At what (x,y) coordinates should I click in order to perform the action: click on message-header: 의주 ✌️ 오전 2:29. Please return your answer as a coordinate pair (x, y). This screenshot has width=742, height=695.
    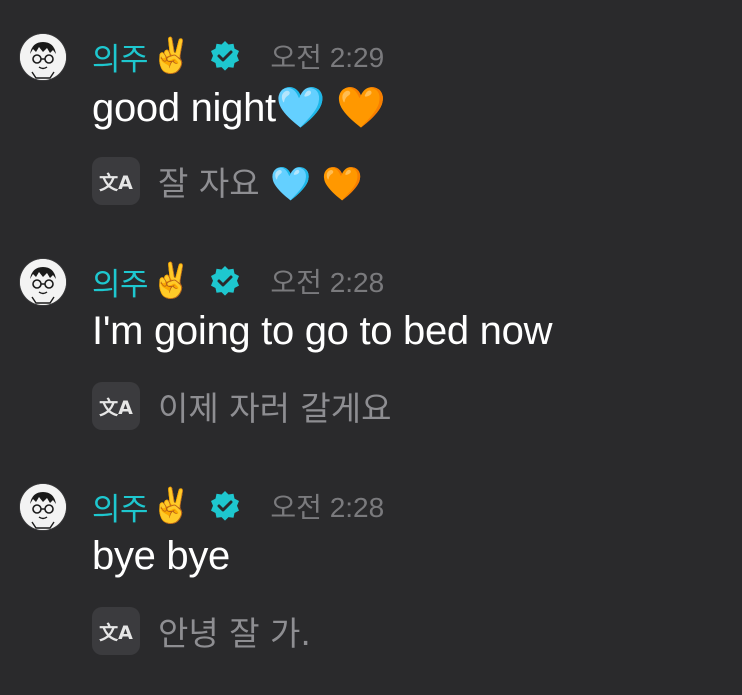
    Looking at the image, I should click on (238, 56).